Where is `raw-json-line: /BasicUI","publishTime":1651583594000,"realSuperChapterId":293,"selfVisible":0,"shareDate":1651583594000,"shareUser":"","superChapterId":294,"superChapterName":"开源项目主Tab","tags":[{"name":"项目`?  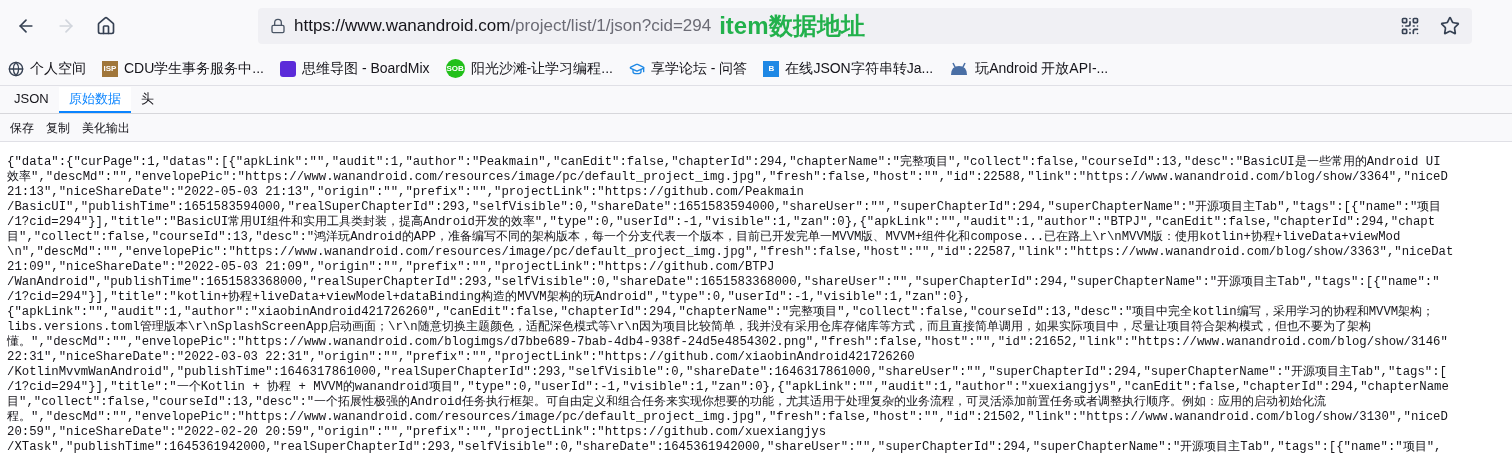 raw-json-line: /BasicUI","publishTime":1651583594000,"realSuperChapterId":293,"selfVisible":0,"shareDate":1651583594000,"shareUser":"","superChapterId":294,"superChapterName":"开源项目主Tab","tags":[{"name":"项目 is located at coordinates (724, 207).